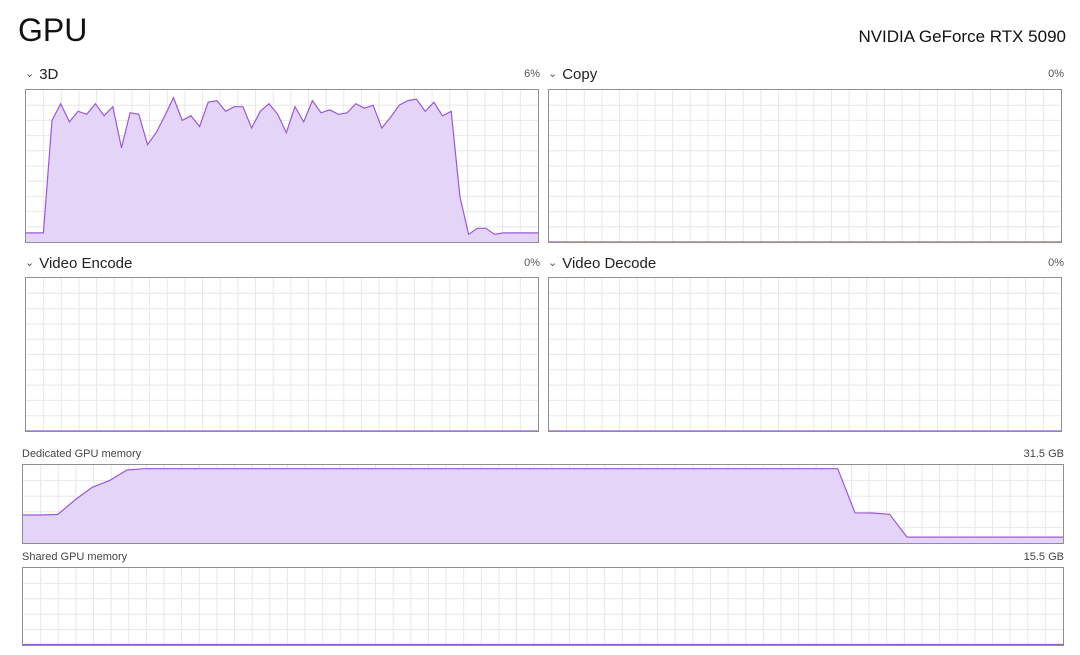 Image resolution: width=1080 pixels, height=655 pixels. What do you see at coordinates (1043, 454) in the screenshot?
I see `dedicated-memory-total: 31.5 GB` at bounding box center [1043, 454].